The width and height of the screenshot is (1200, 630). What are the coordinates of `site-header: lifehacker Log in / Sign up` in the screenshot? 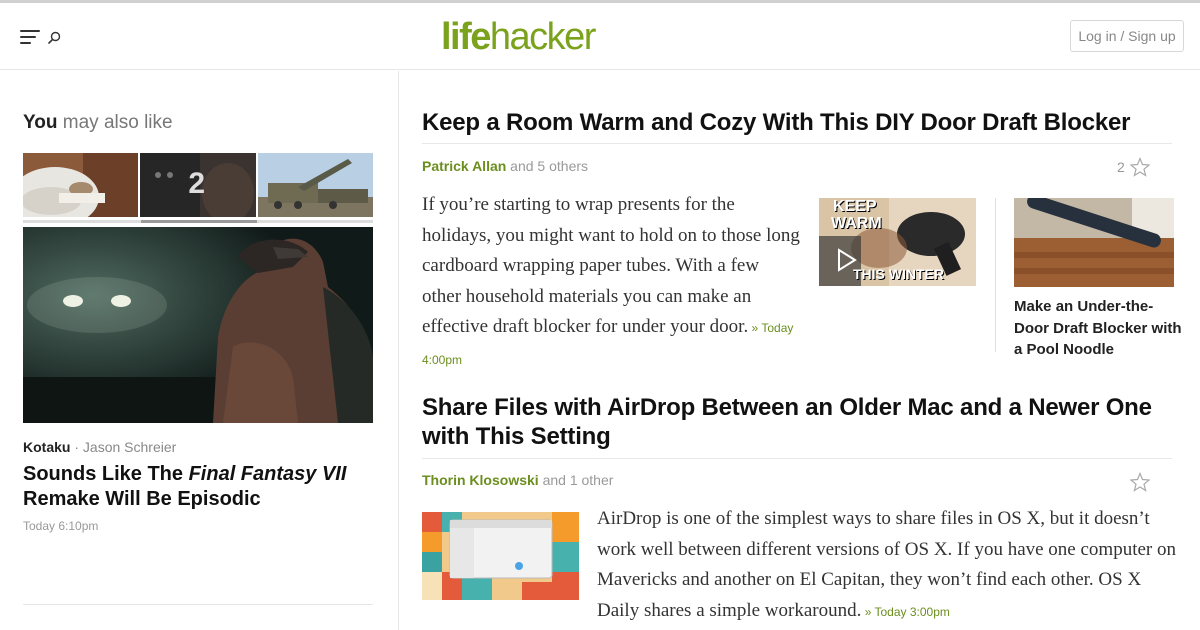 It's located at (600, 36).